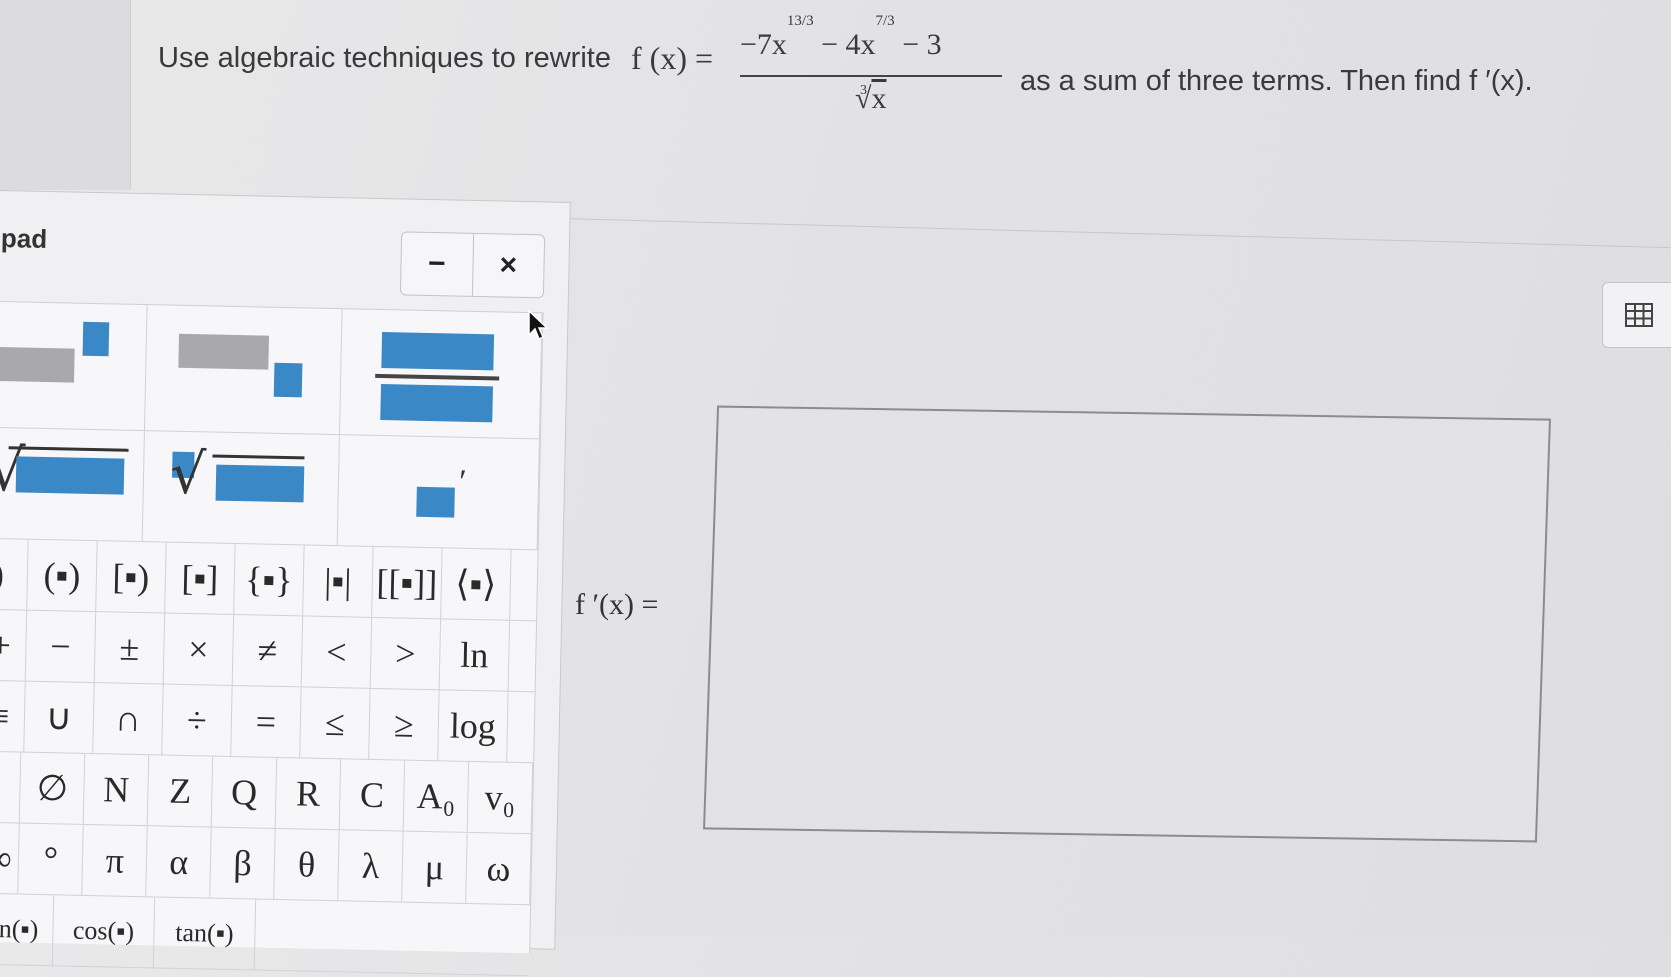 The image size is (1671, 977). What do you see at coordinates (117, 789) in the screenshot?
I see `key-naturals: N` at bounding box center [117, 789].